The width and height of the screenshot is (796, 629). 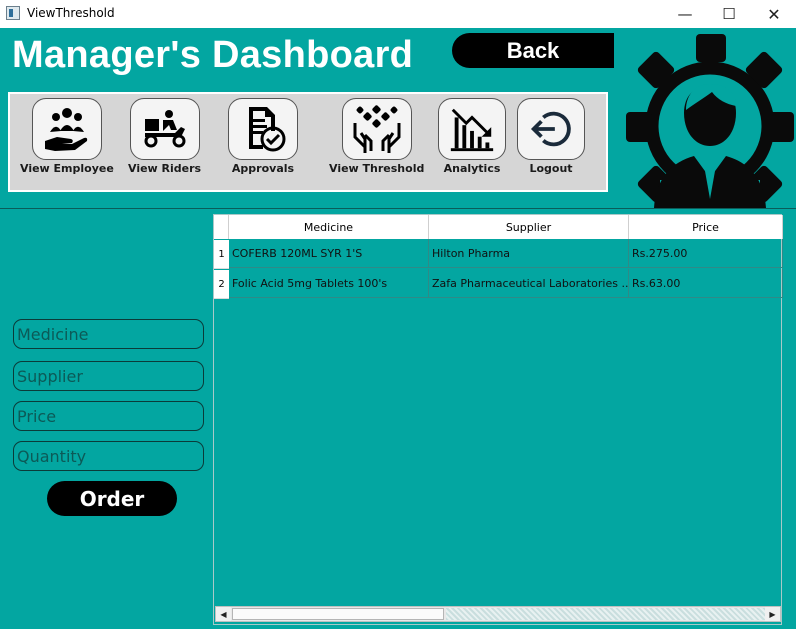 I want to click on maximize-button: ☐, so click(x=729, y=14).